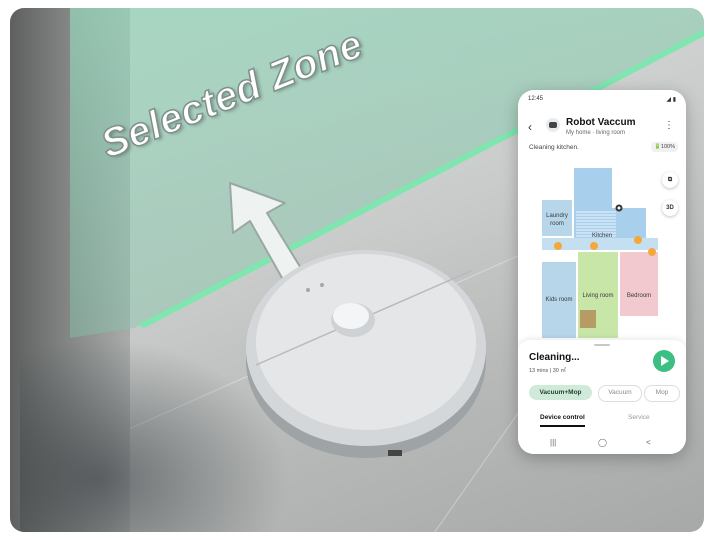 Image resolution: width=714 pixels, height=540 pixels. I want to click on signal-battery-icon: ◢ ▮, so click(671, 100).